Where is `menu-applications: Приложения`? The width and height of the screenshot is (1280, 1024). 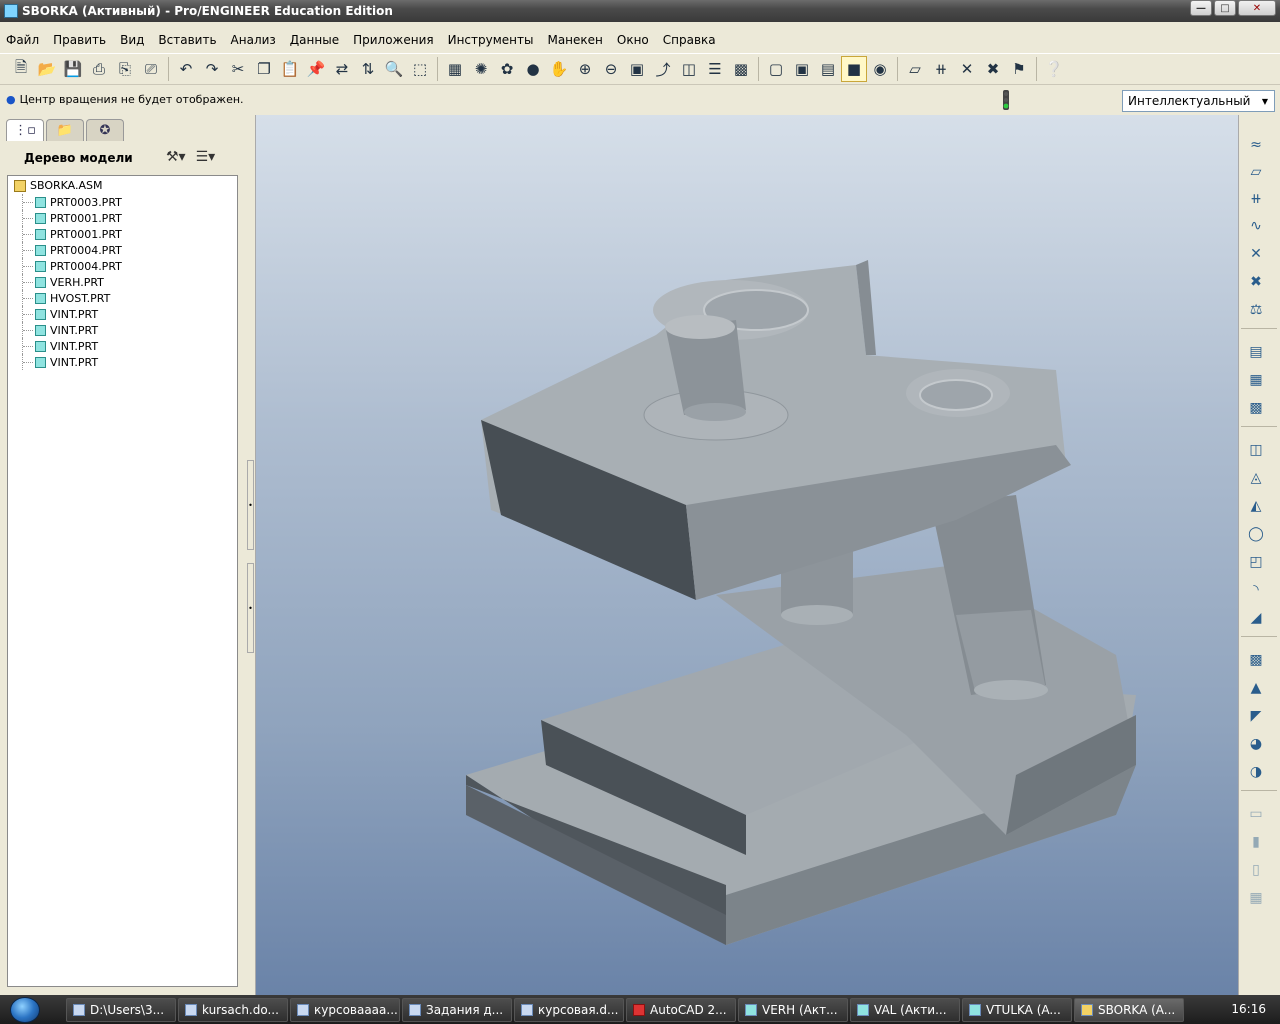 menu-applications: Приложения is located at coordinates (393, 40).